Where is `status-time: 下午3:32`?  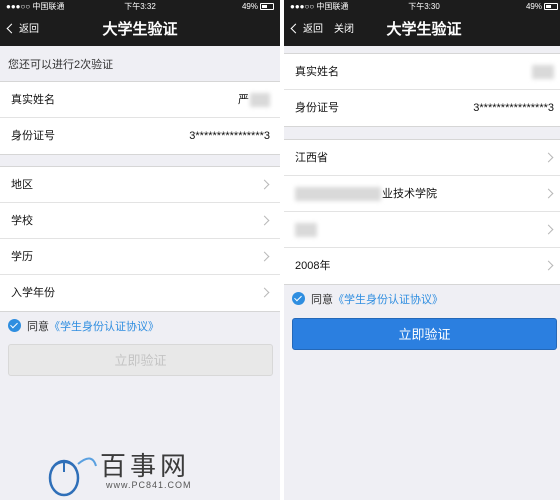
status-time: 下午3:32 is located at coordinates (140, 6).